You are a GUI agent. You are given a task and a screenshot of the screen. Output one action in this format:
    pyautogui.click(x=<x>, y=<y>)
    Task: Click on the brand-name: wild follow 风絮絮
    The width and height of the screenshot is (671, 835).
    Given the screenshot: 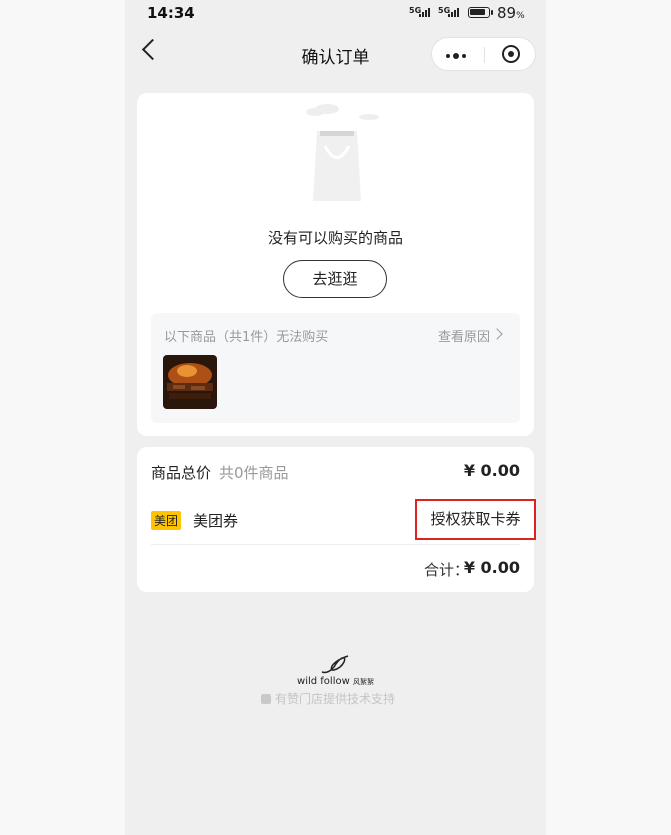 What is the action you would take?
    pyautogui.click(x=335, y=681)
    